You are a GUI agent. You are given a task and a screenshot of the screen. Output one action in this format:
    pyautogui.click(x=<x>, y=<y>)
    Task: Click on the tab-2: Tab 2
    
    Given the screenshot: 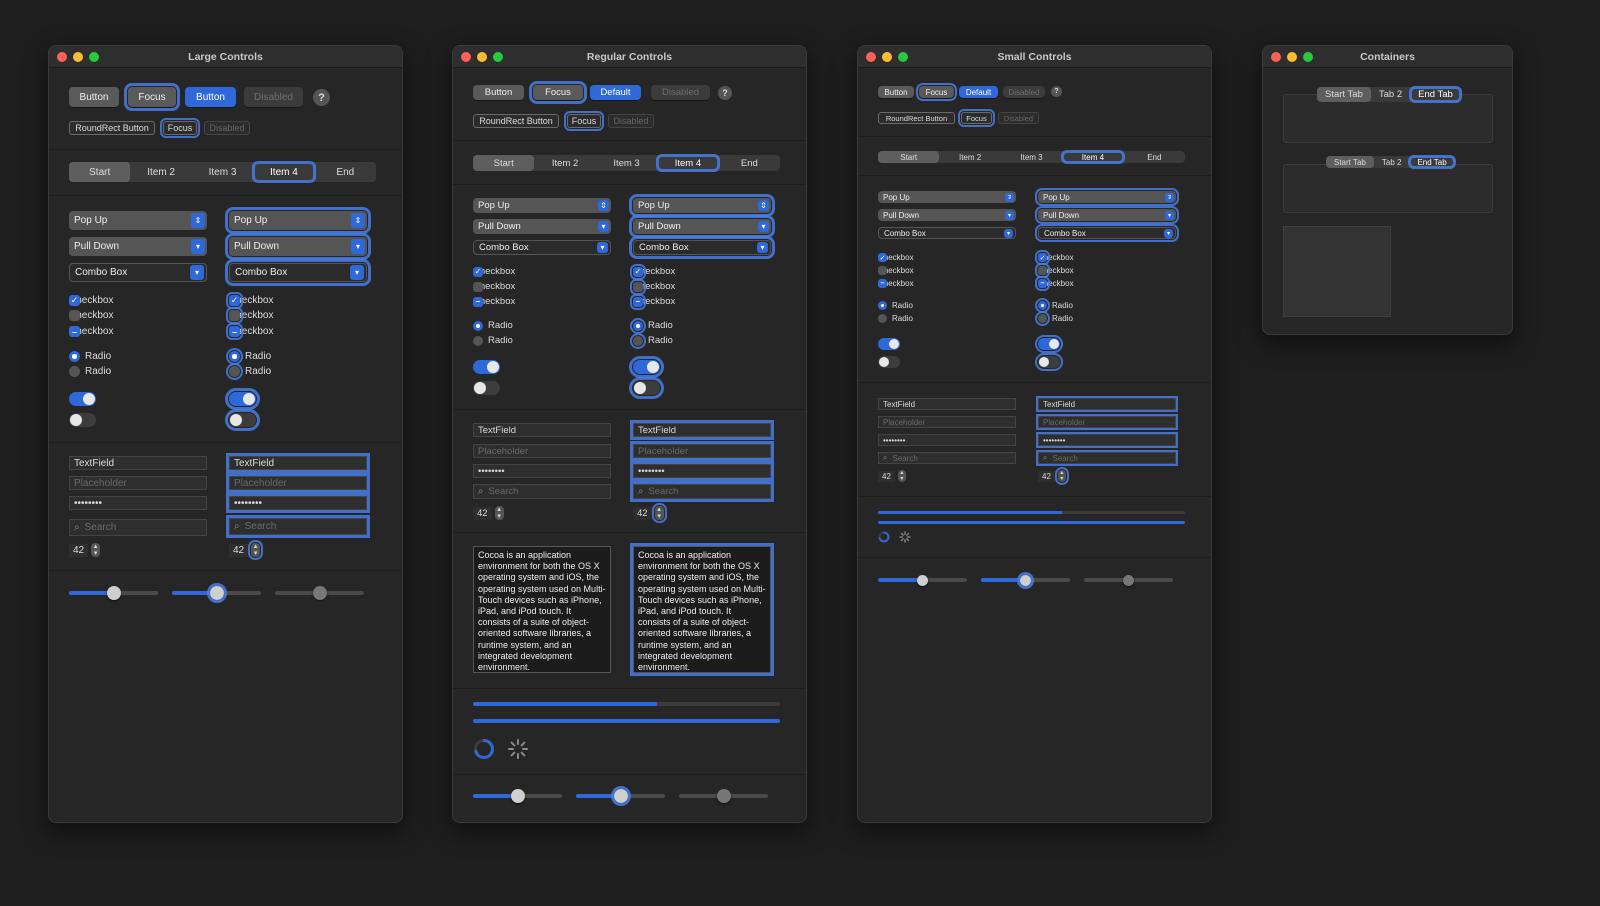 What is the action you would take?
    pyautogui.click(x=1390, y=94)
    